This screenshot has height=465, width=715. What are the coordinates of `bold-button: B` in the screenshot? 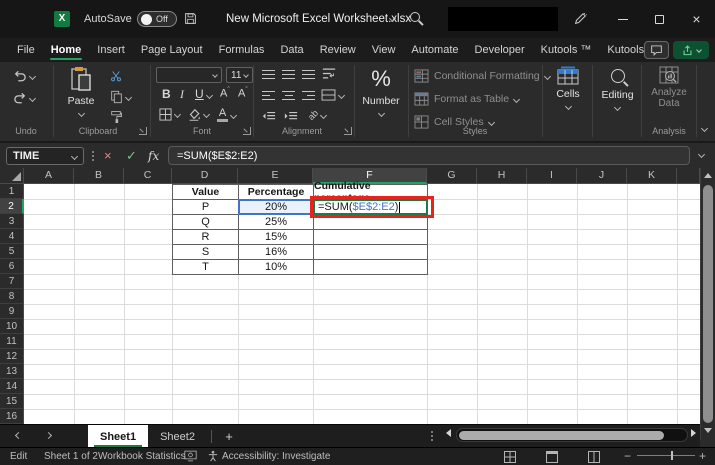 It's located at (166, 94).